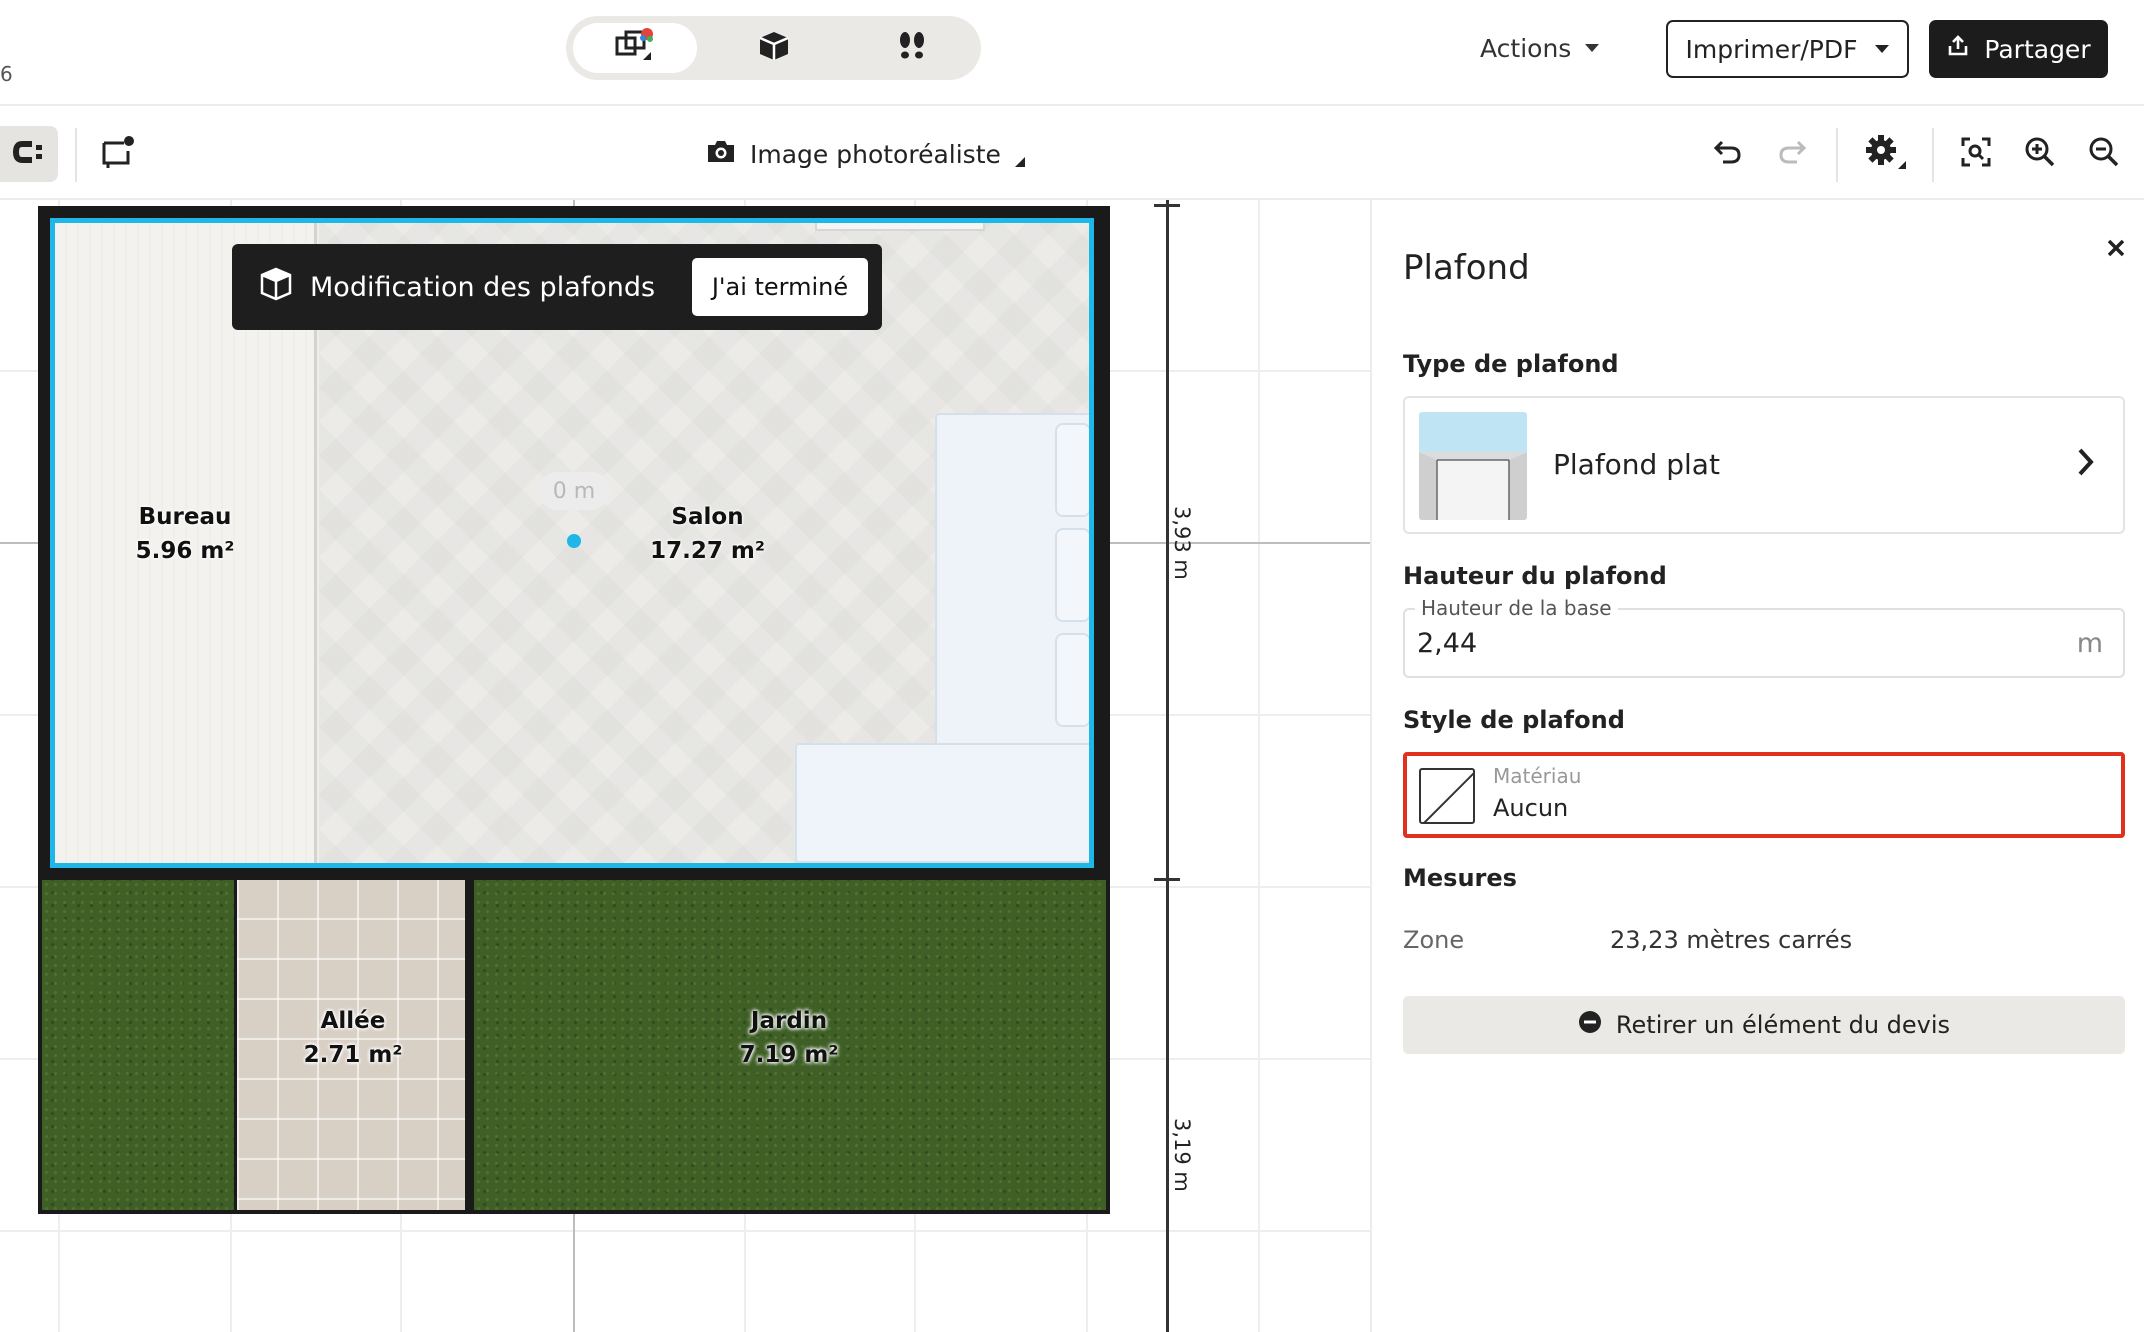 The width and height of the screenshot is (2144, 1332). Describe the element at coordinates (1731, 940) in the screenshot. I see `measure-value: 23,23 mètres carrés` at that location.